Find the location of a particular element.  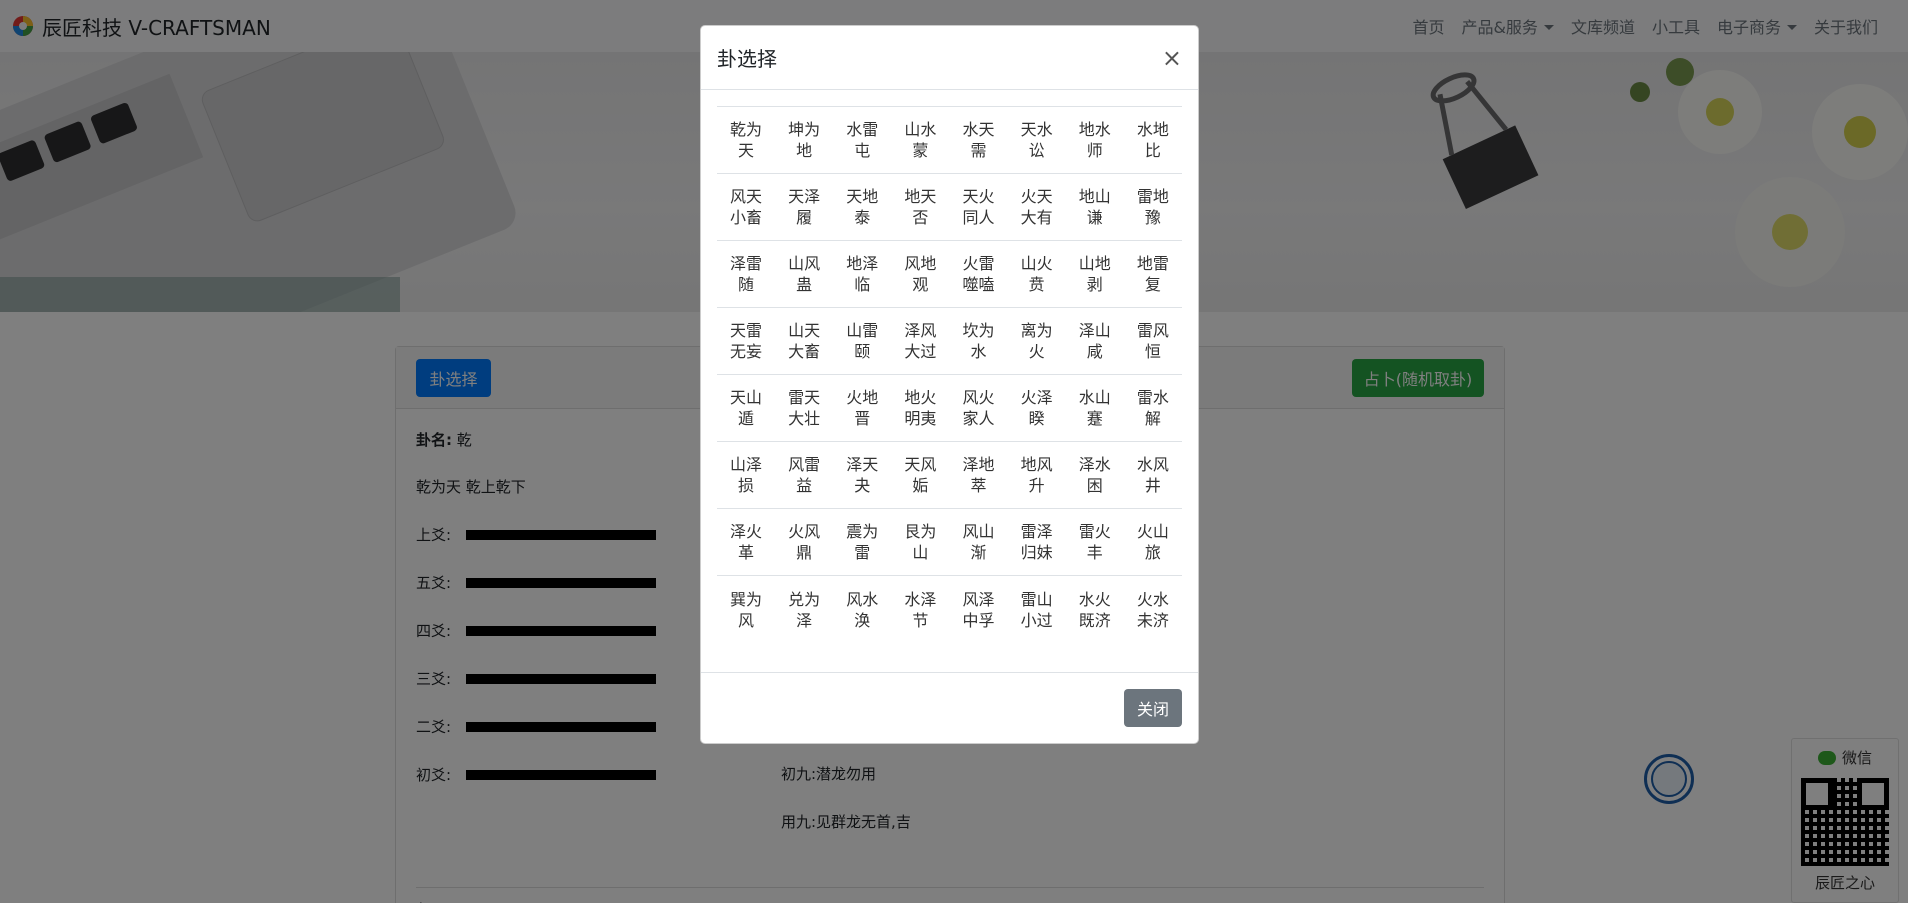

hexagram-option: 山风蛊 is located at coordinates (804, 274).